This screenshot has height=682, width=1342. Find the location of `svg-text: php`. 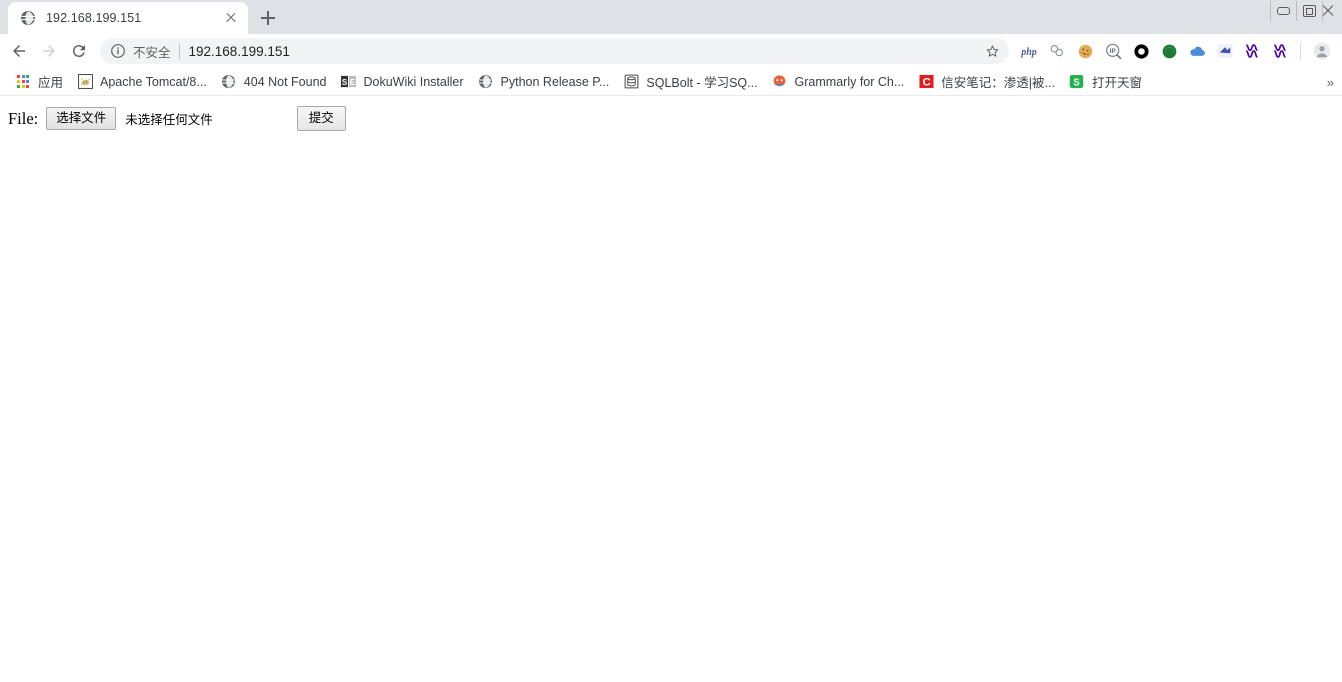

svg-text: php is located at coordinates (1028, 52).